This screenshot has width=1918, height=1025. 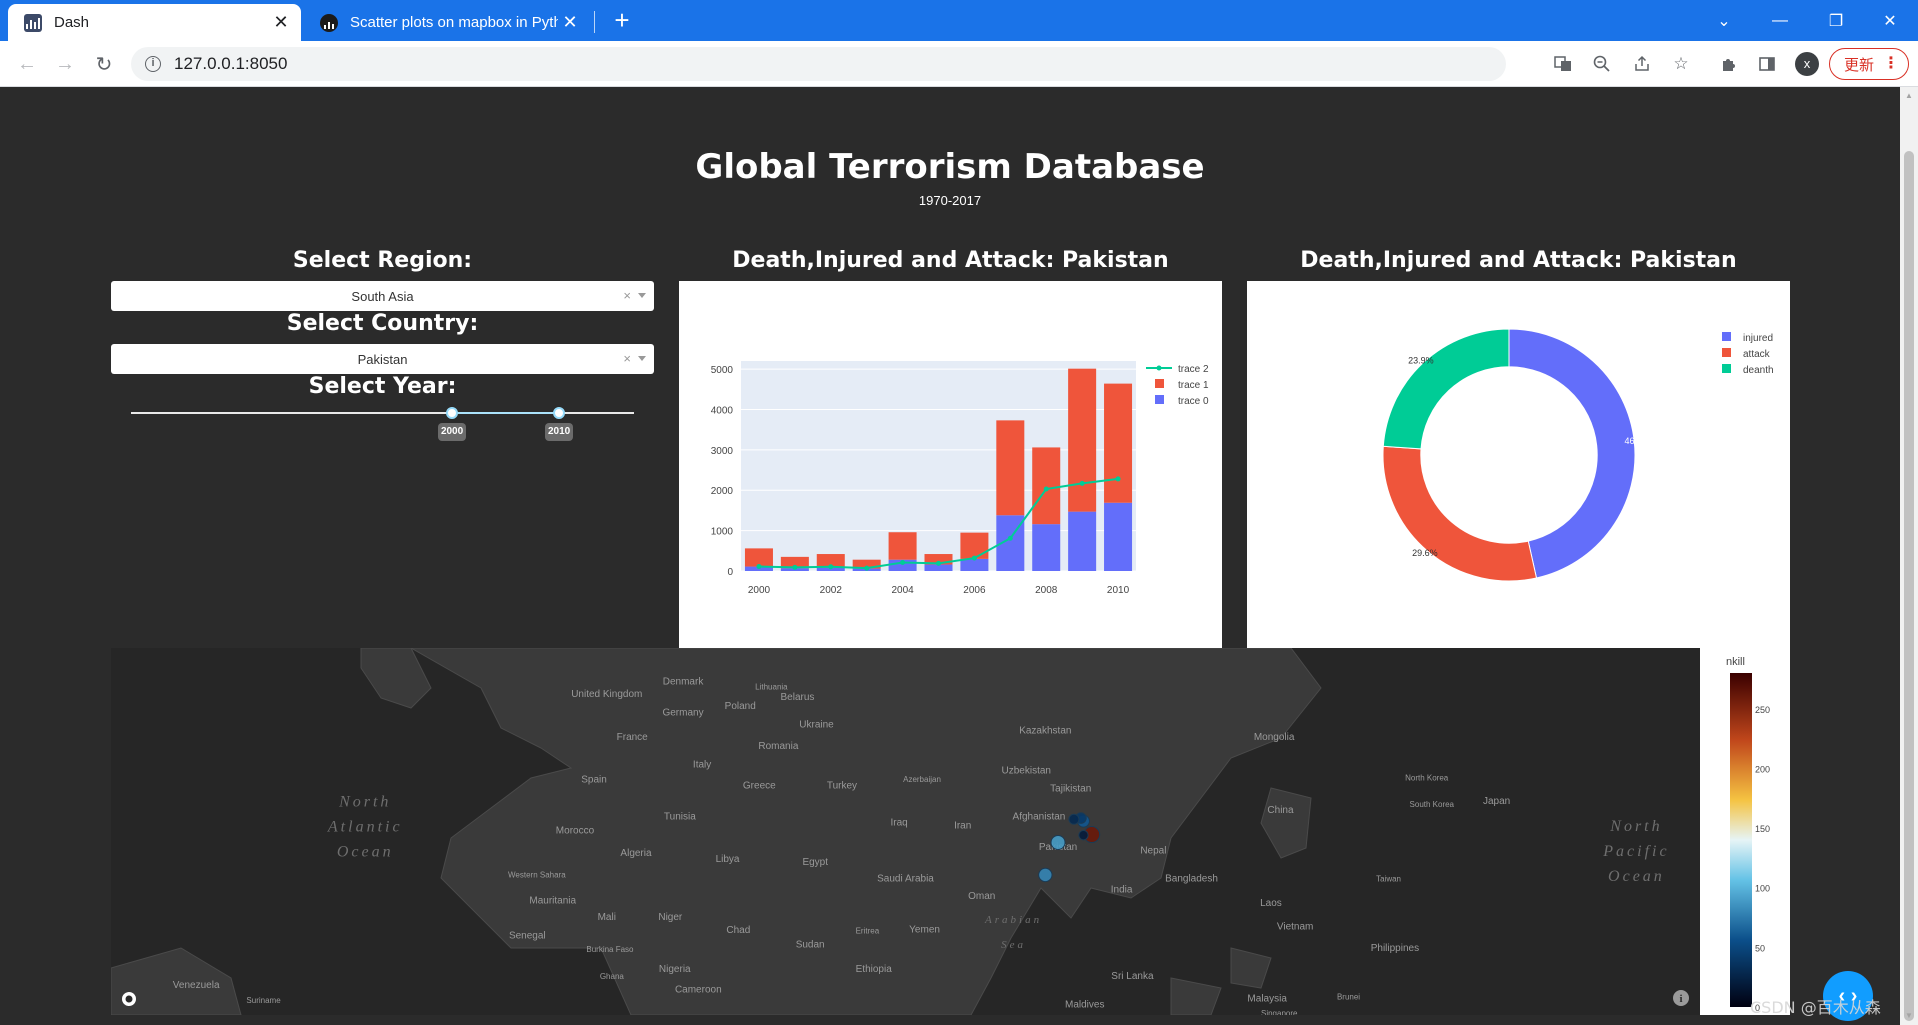 What do you see at coordinates (33, 22) in the screenshot?
I see `dash-favicon-icon` at bounding box center [33, 22].